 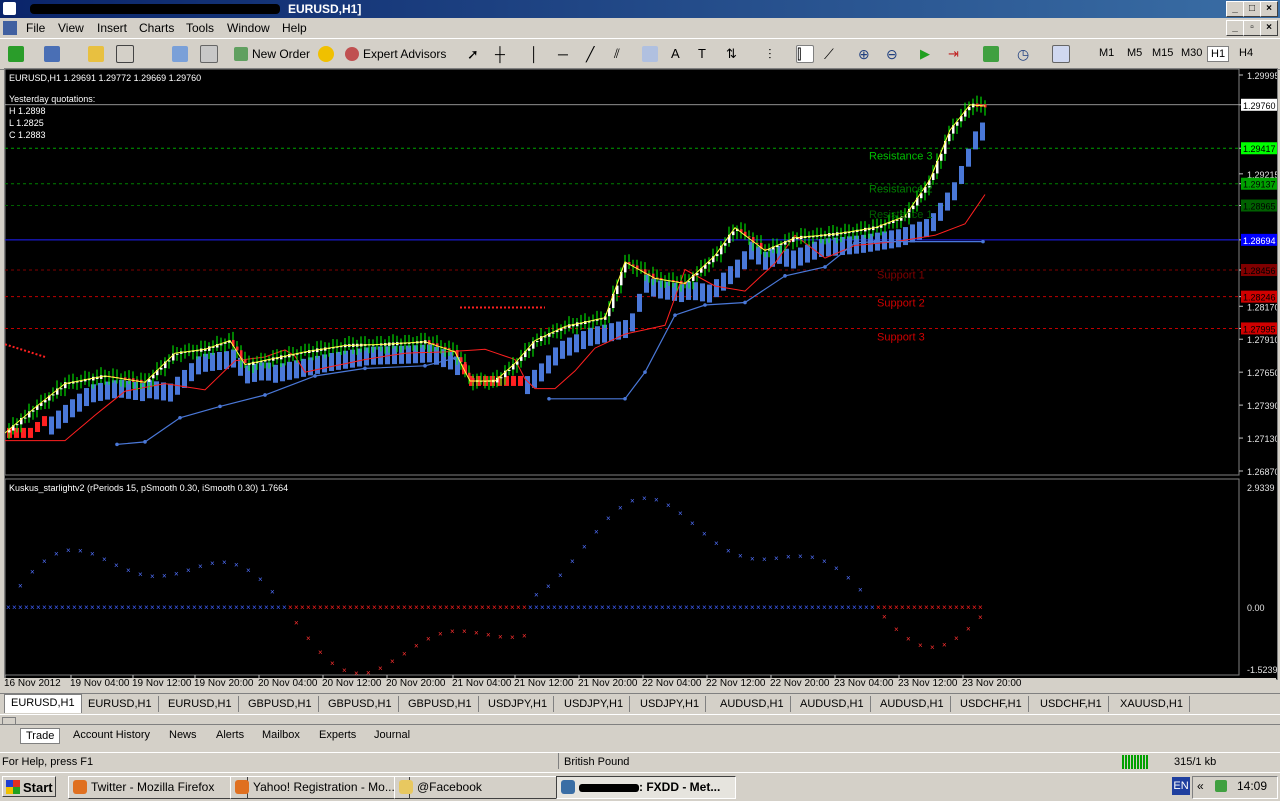 What do you see at coordinates (679, 54) in the screenshot?
I see `text-icon: A` at bounding box center [679, 54].